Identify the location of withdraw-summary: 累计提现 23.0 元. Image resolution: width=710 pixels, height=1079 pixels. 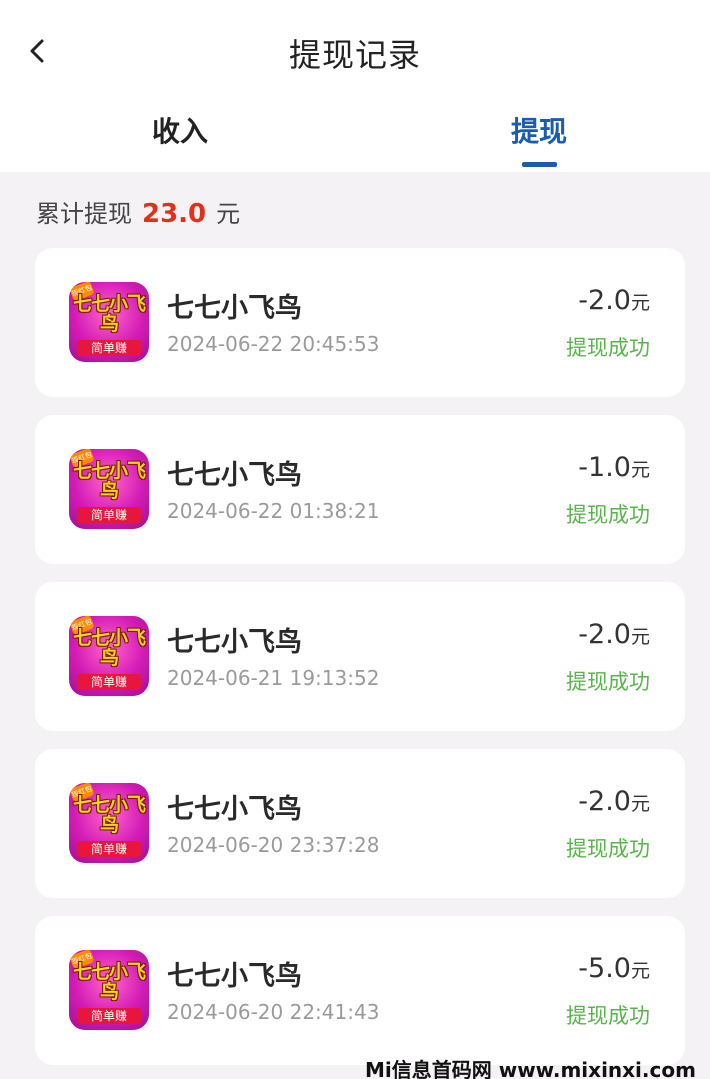
(138, 211).